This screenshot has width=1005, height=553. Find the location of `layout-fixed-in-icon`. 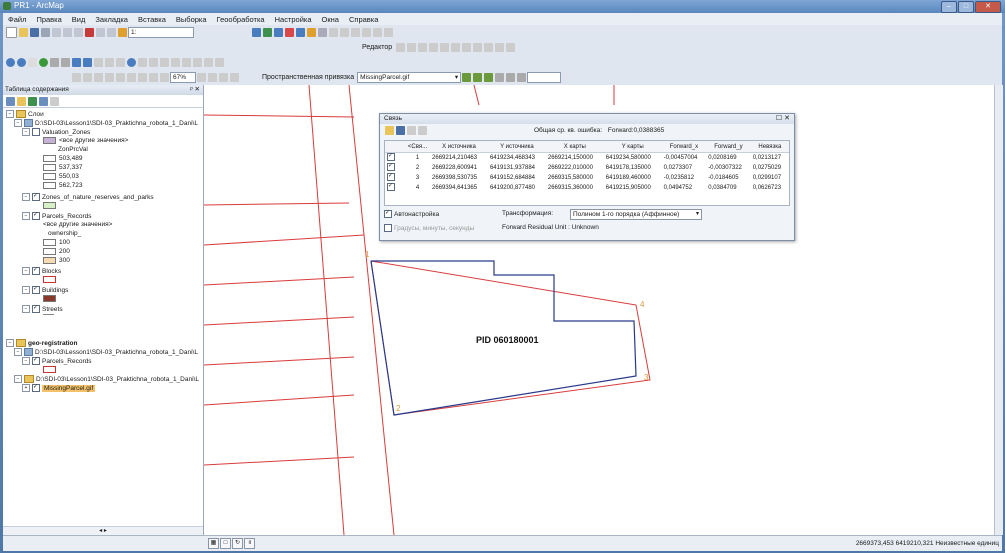

layout-fixed-in-icon is located at coordinates (131, 77).